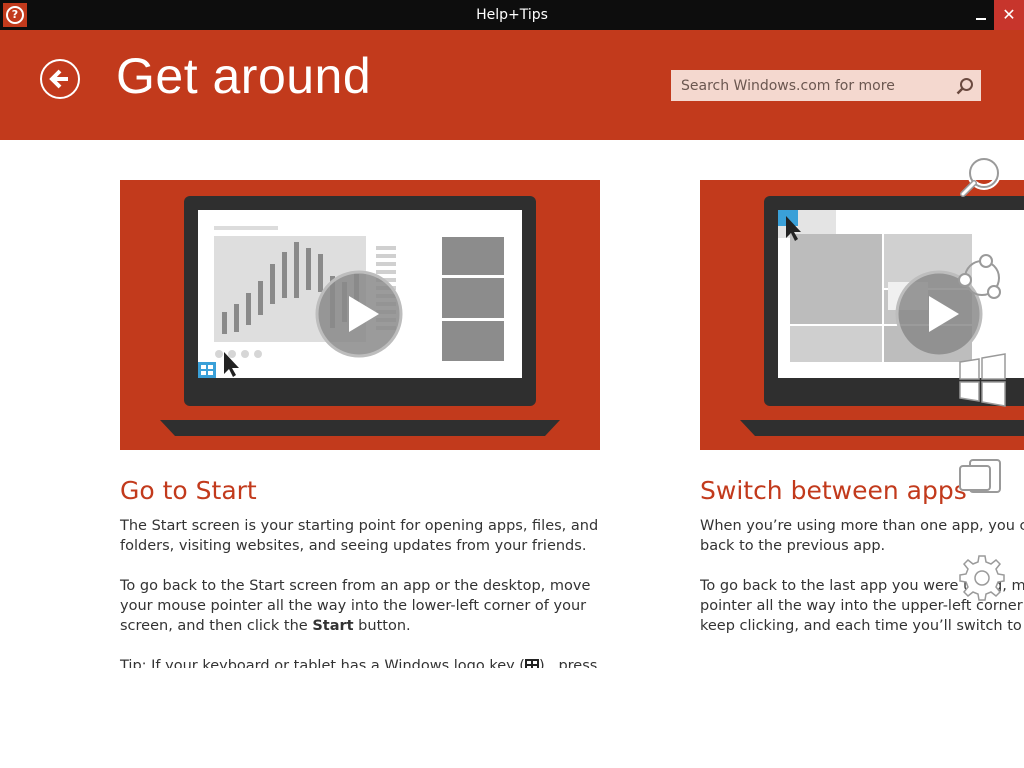  I want to click on settings-charm, so click(983, 578).